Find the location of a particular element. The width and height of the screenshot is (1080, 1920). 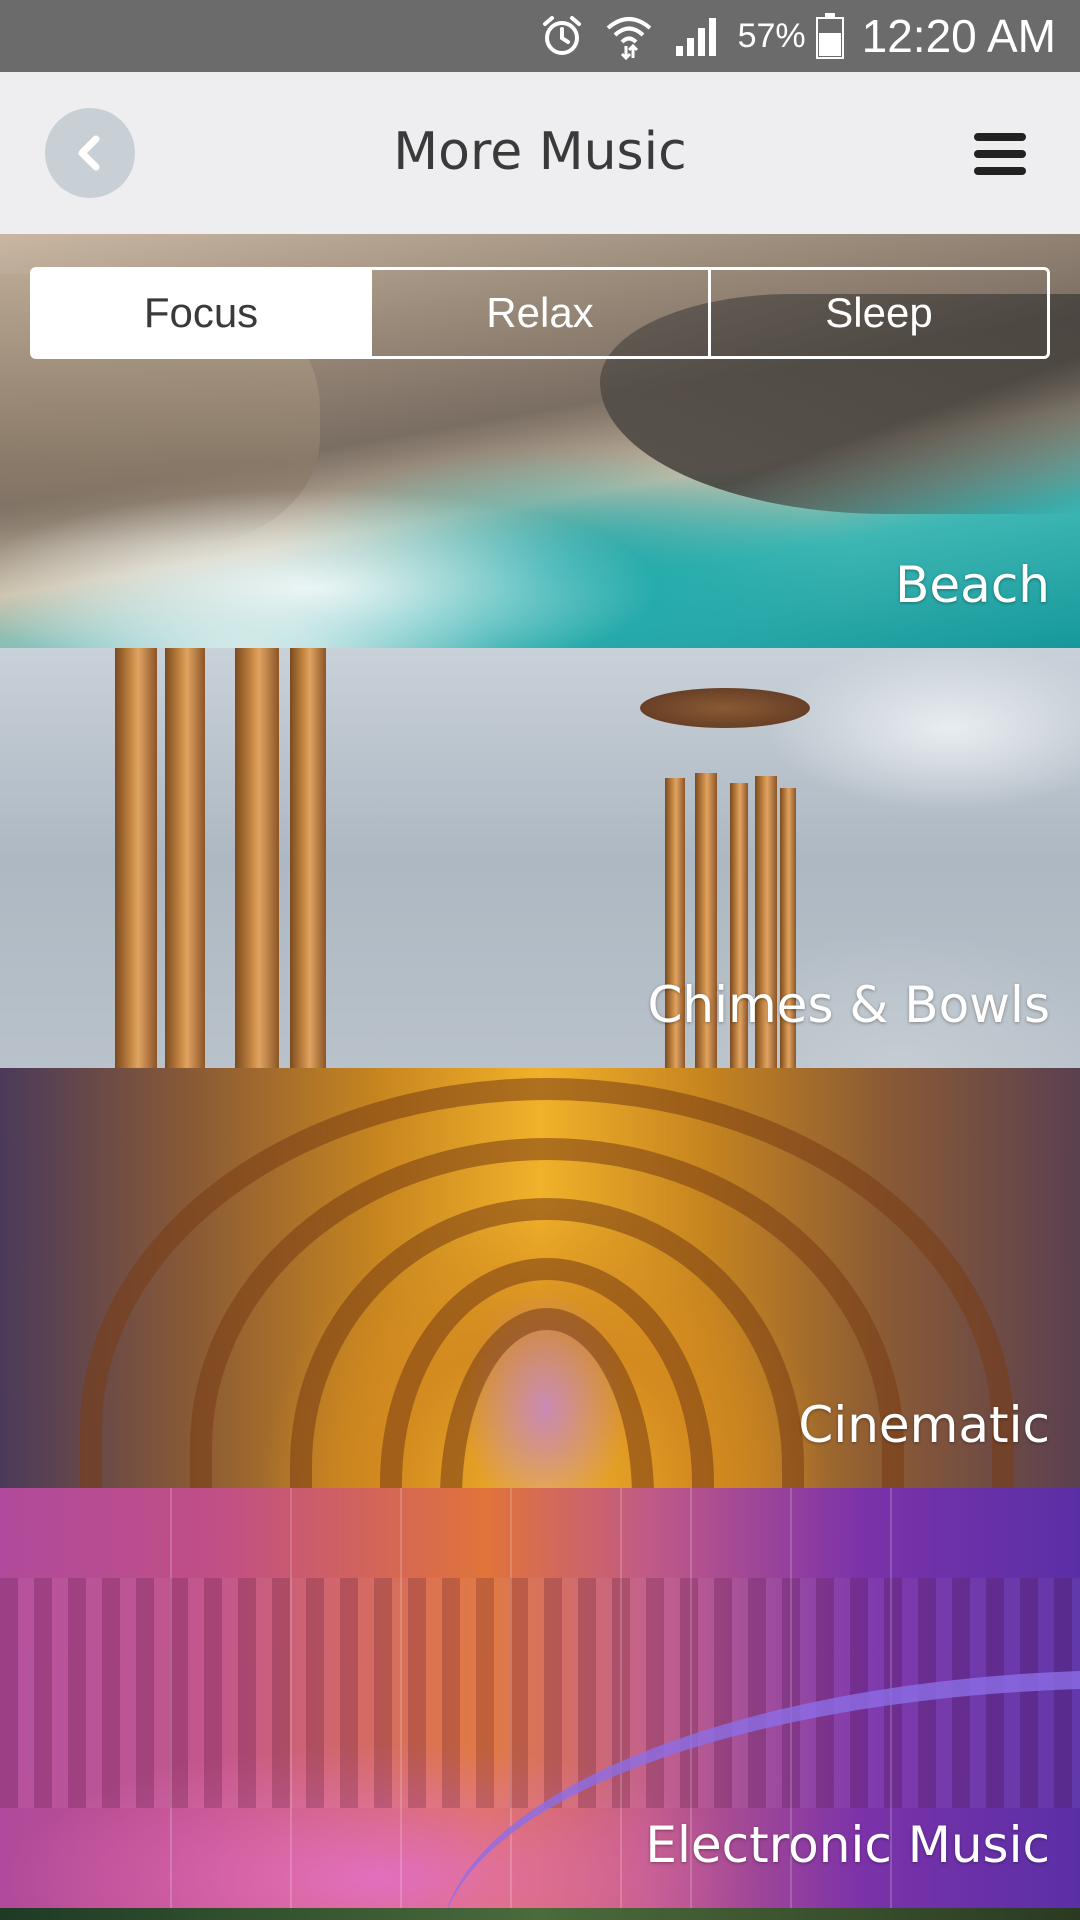

tab-relax: Relax is located at coordinates (538, 313).